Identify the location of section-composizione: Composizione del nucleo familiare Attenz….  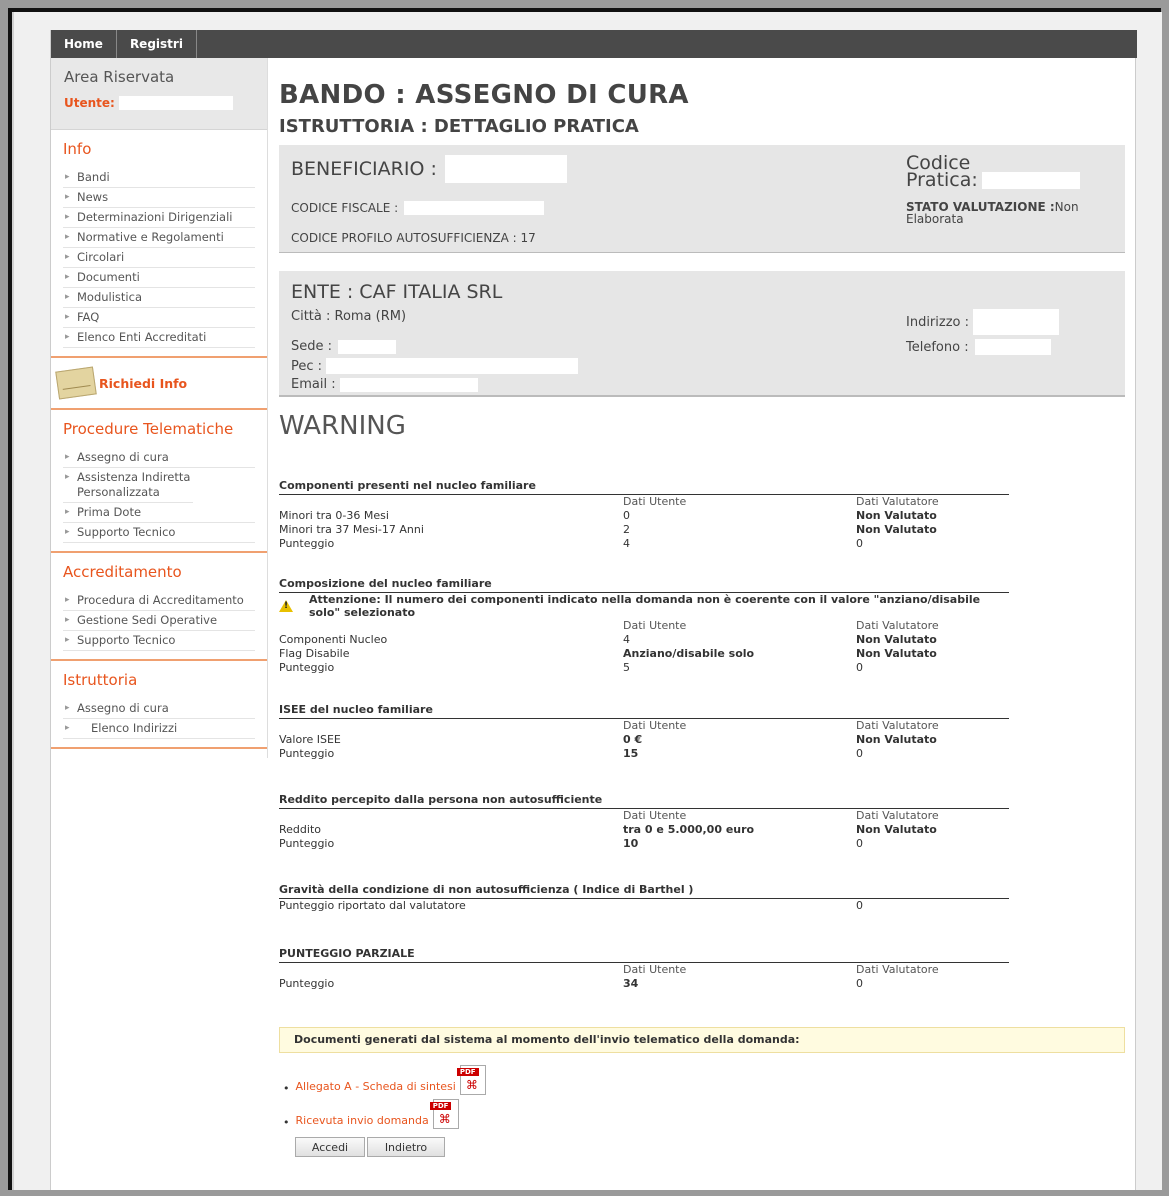
(644, 626).